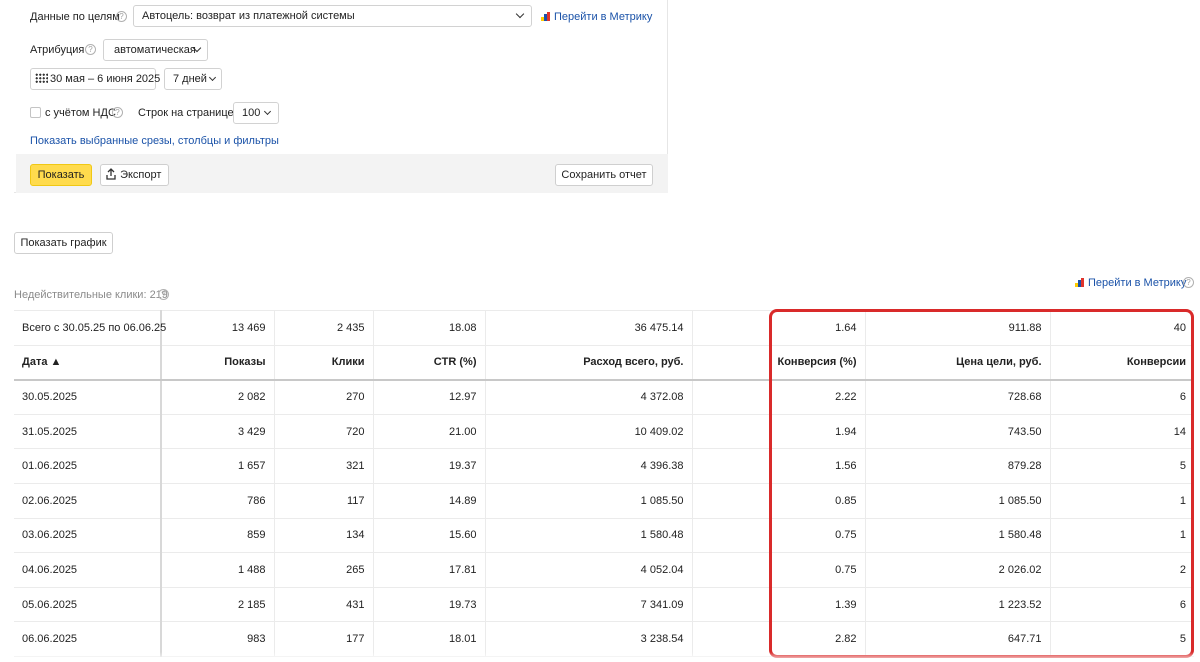  I want to click on rows-per-page-select: 100, so click(256, 113).